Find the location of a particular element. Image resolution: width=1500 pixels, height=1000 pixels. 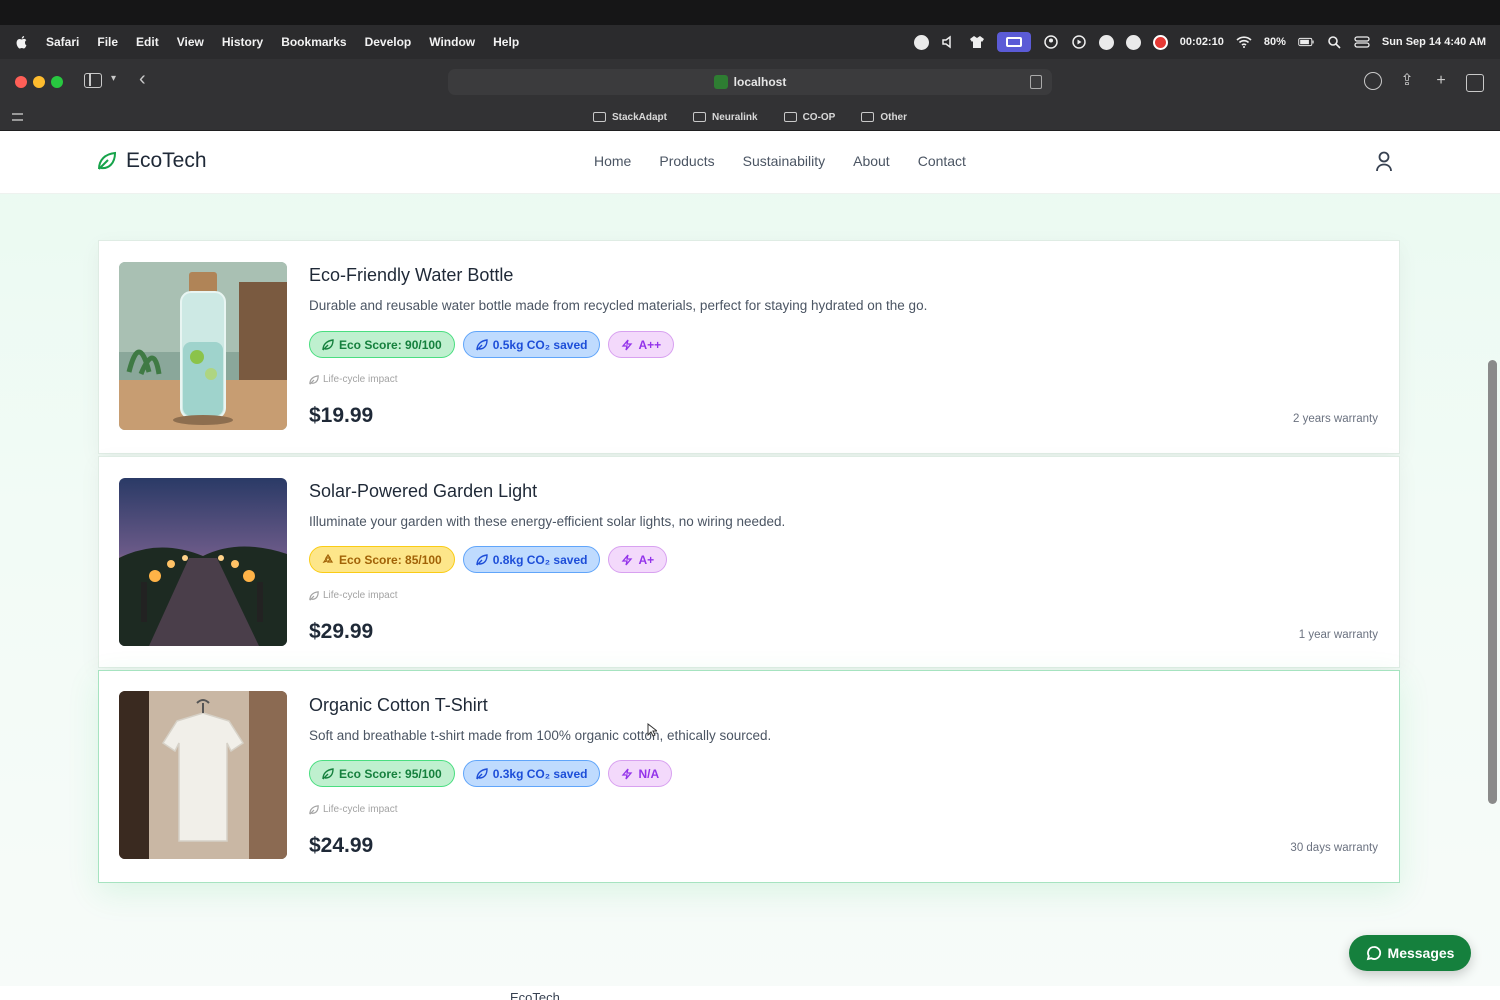

site-favicon-icon is located at coordinates (720, 82).